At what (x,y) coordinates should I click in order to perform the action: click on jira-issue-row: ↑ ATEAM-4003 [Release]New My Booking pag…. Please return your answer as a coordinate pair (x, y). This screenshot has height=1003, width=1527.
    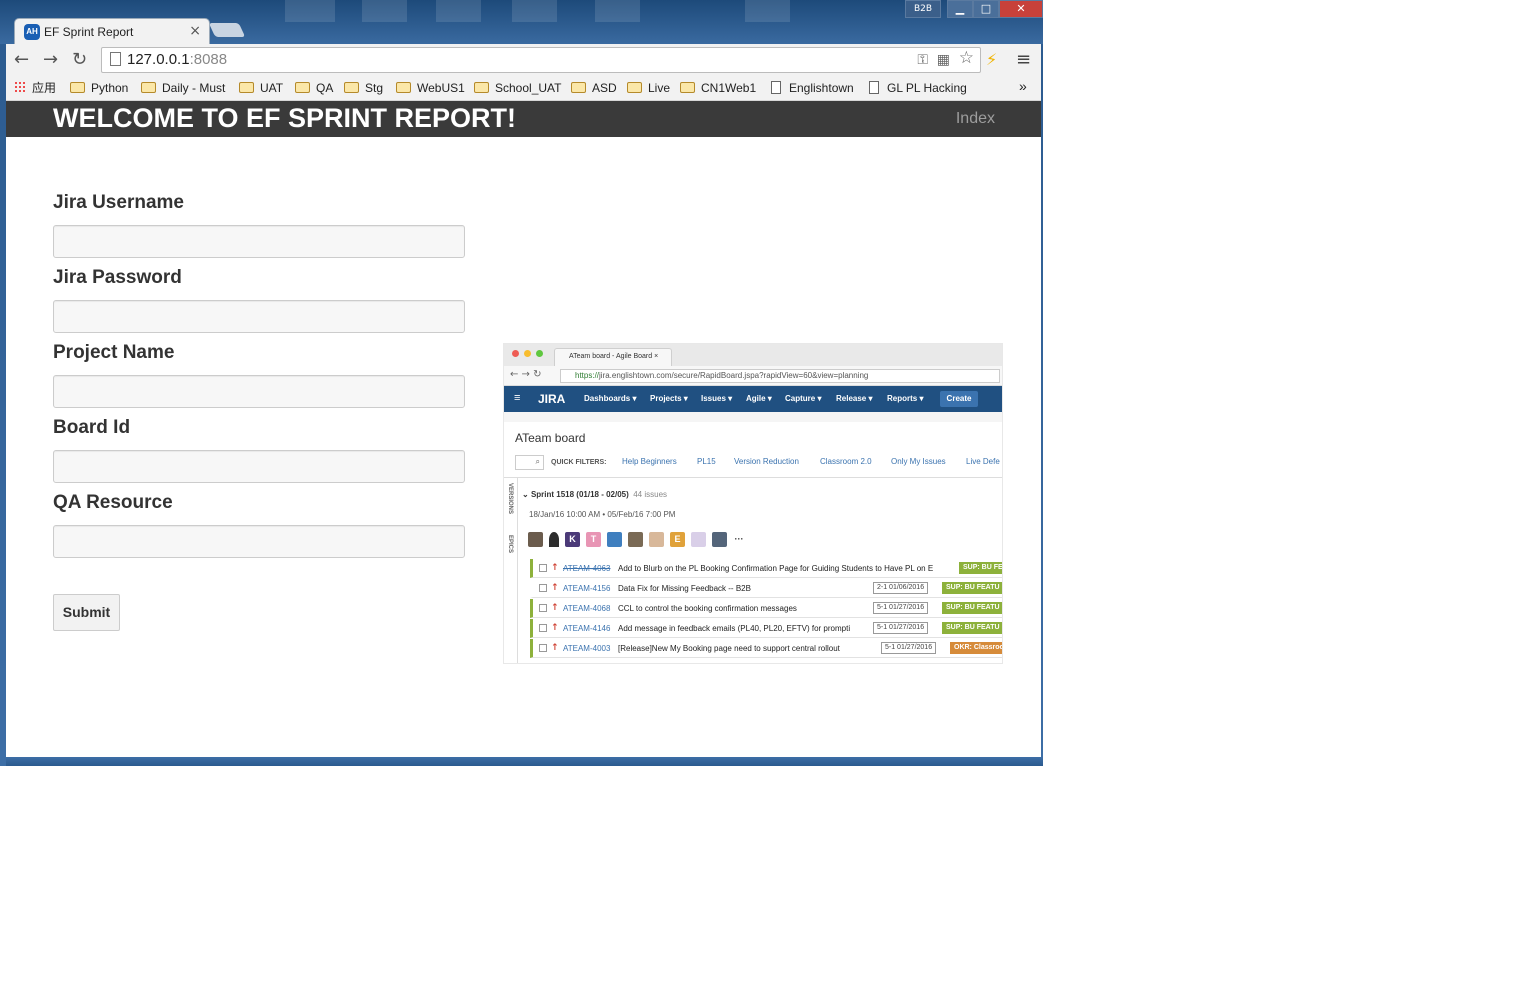
    Looking at the image, I should click on (766, 648).